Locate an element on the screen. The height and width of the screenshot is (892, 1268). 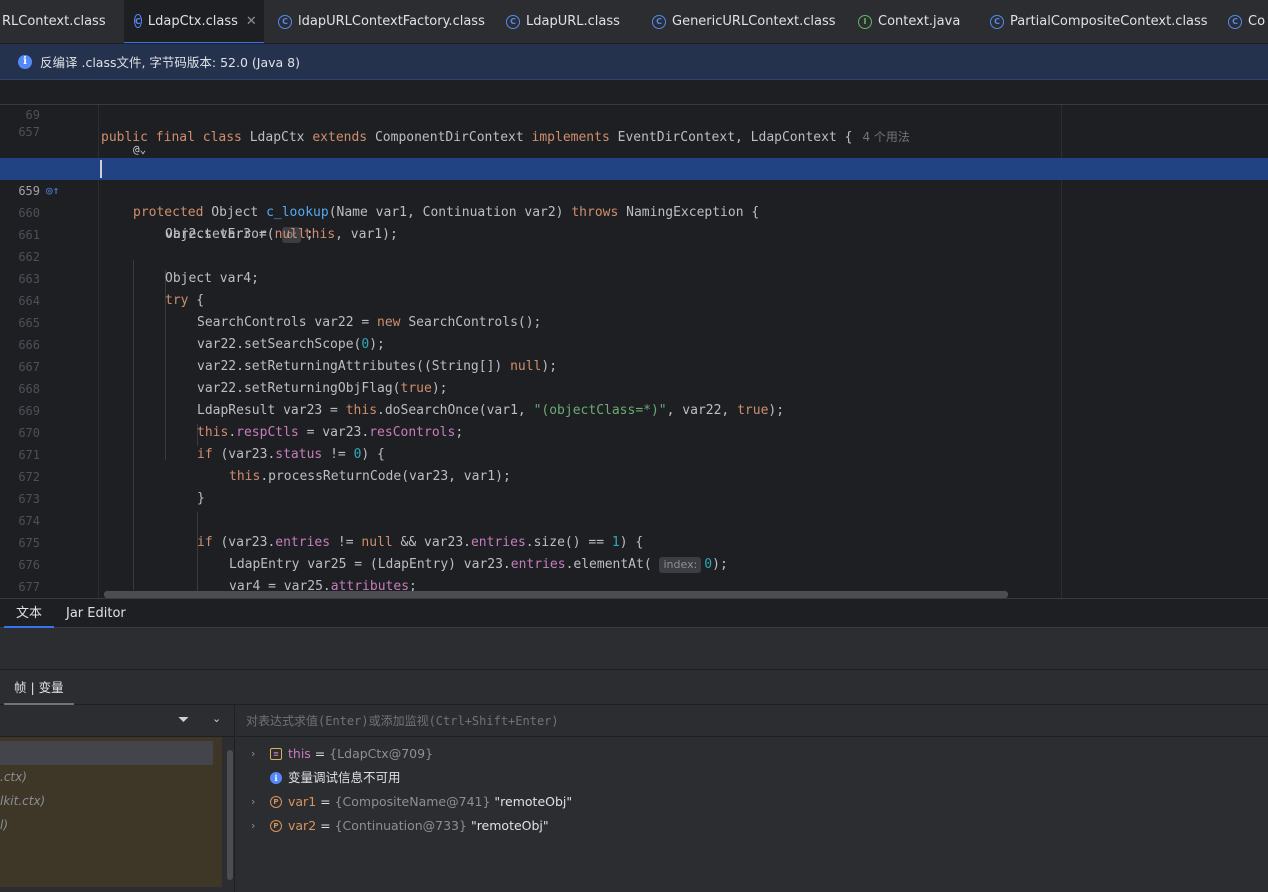
interface-icon: I is located at coordinates (865, 21).